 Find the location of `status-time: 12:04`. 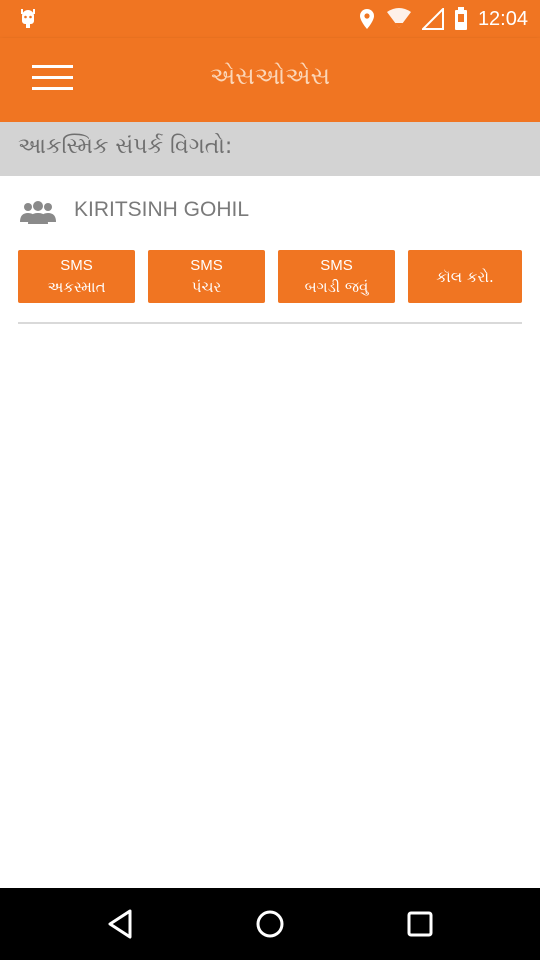

status-time: 12:04 is located at coordinates (502, 18).